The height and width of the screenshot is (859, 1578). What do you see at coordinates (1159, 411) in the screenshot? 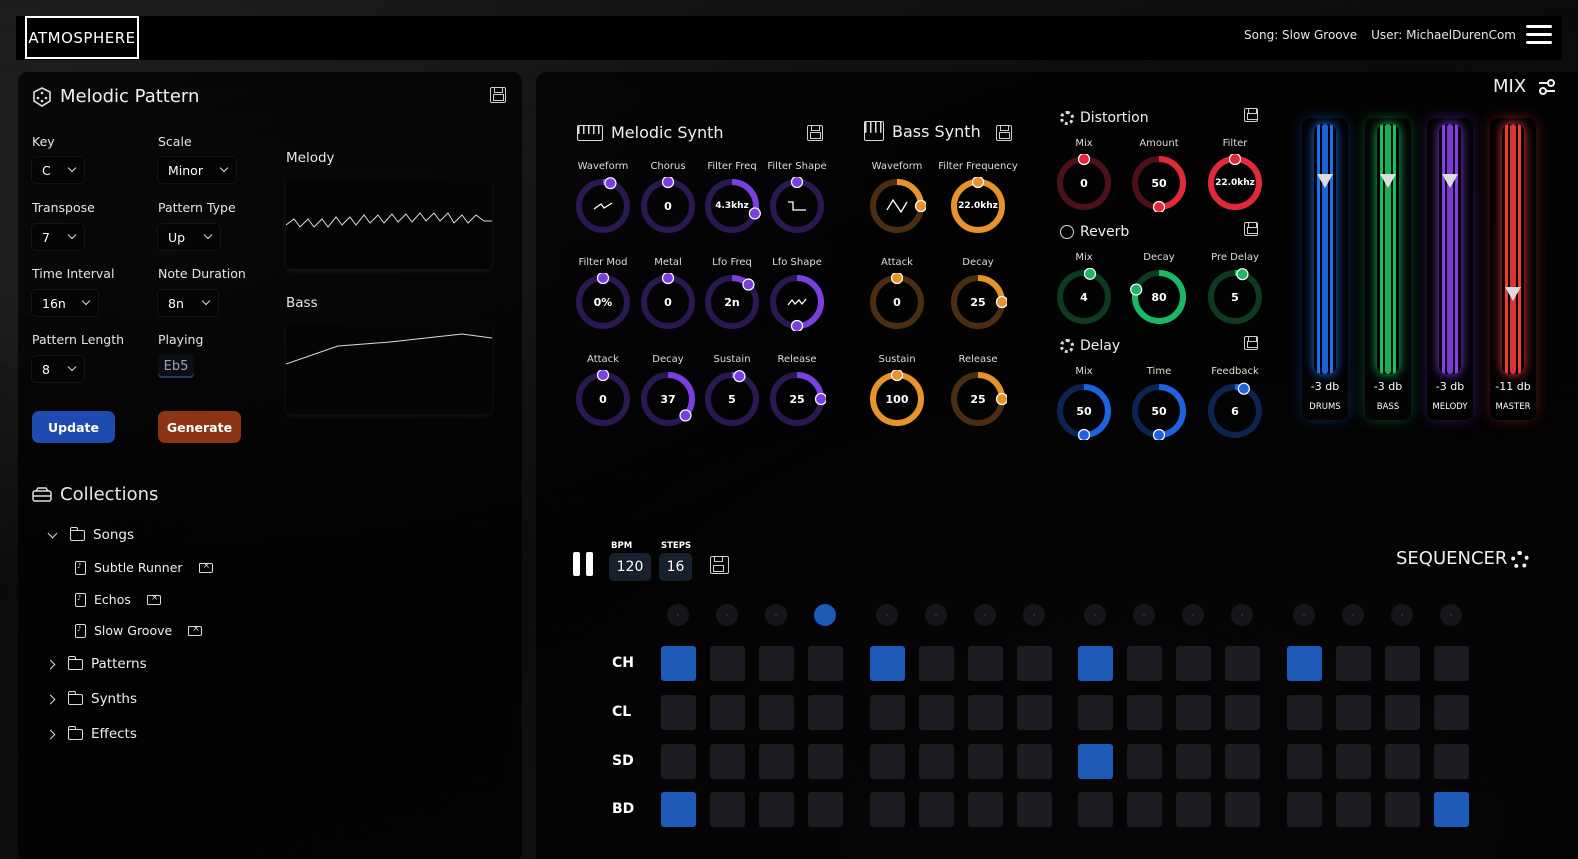
I see `knob-time: 50` at bounding box center [1159, 411].